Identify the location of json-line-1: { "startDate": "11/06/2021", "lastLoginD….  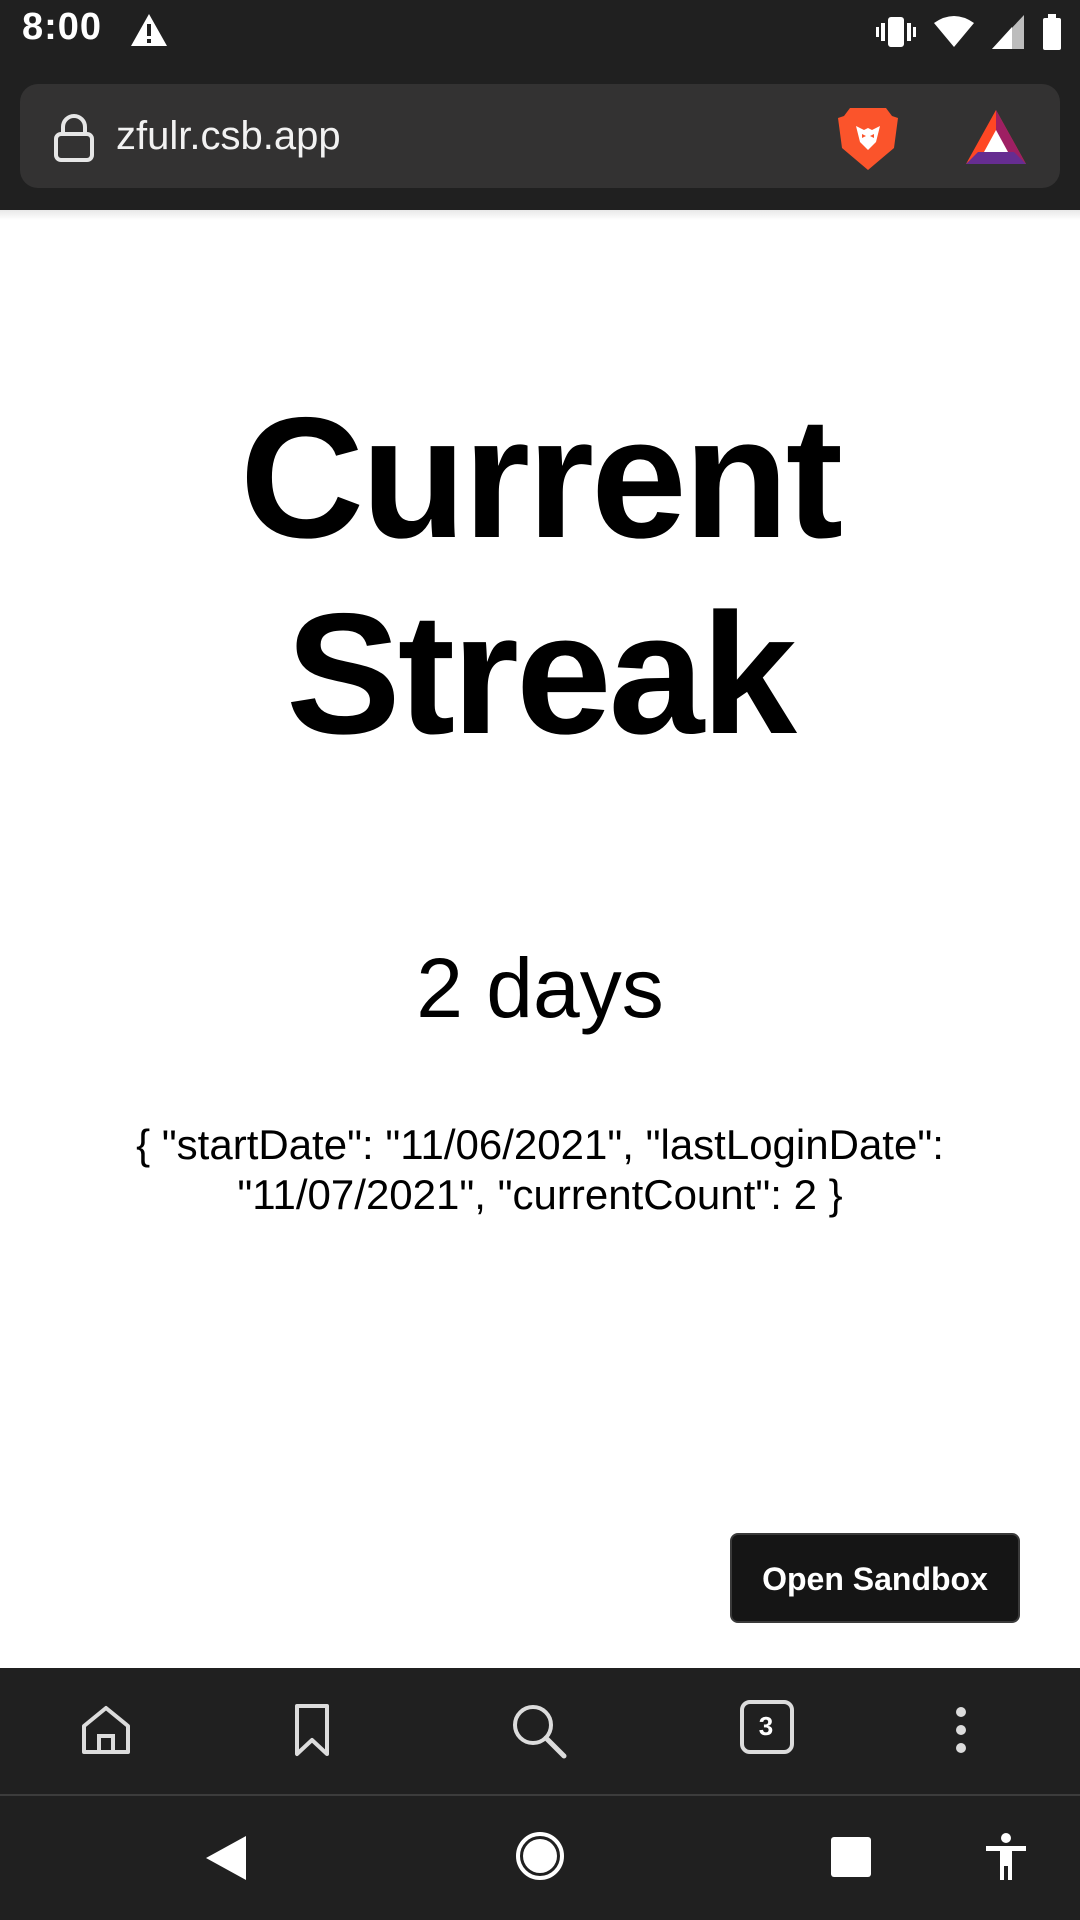
(540, 1144).